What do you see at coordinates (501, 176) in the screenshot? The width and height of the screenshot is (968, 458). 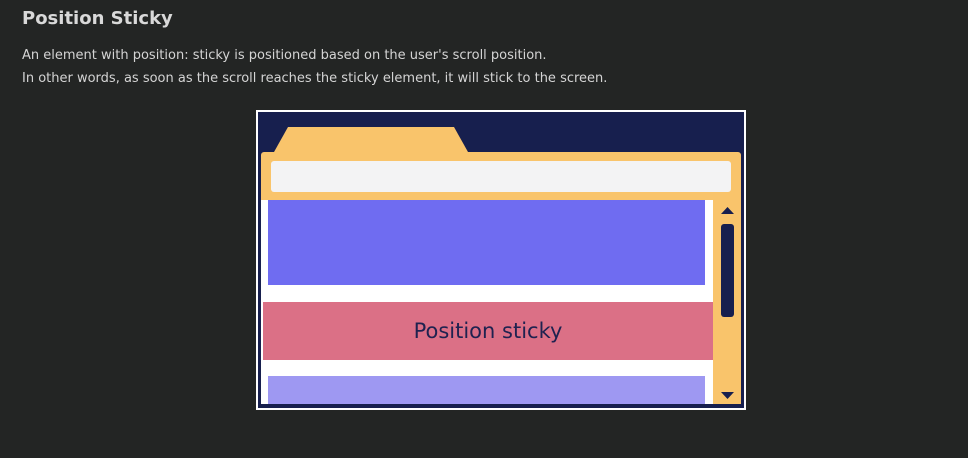 I see `header-bar` at bounding box center [501, 176].